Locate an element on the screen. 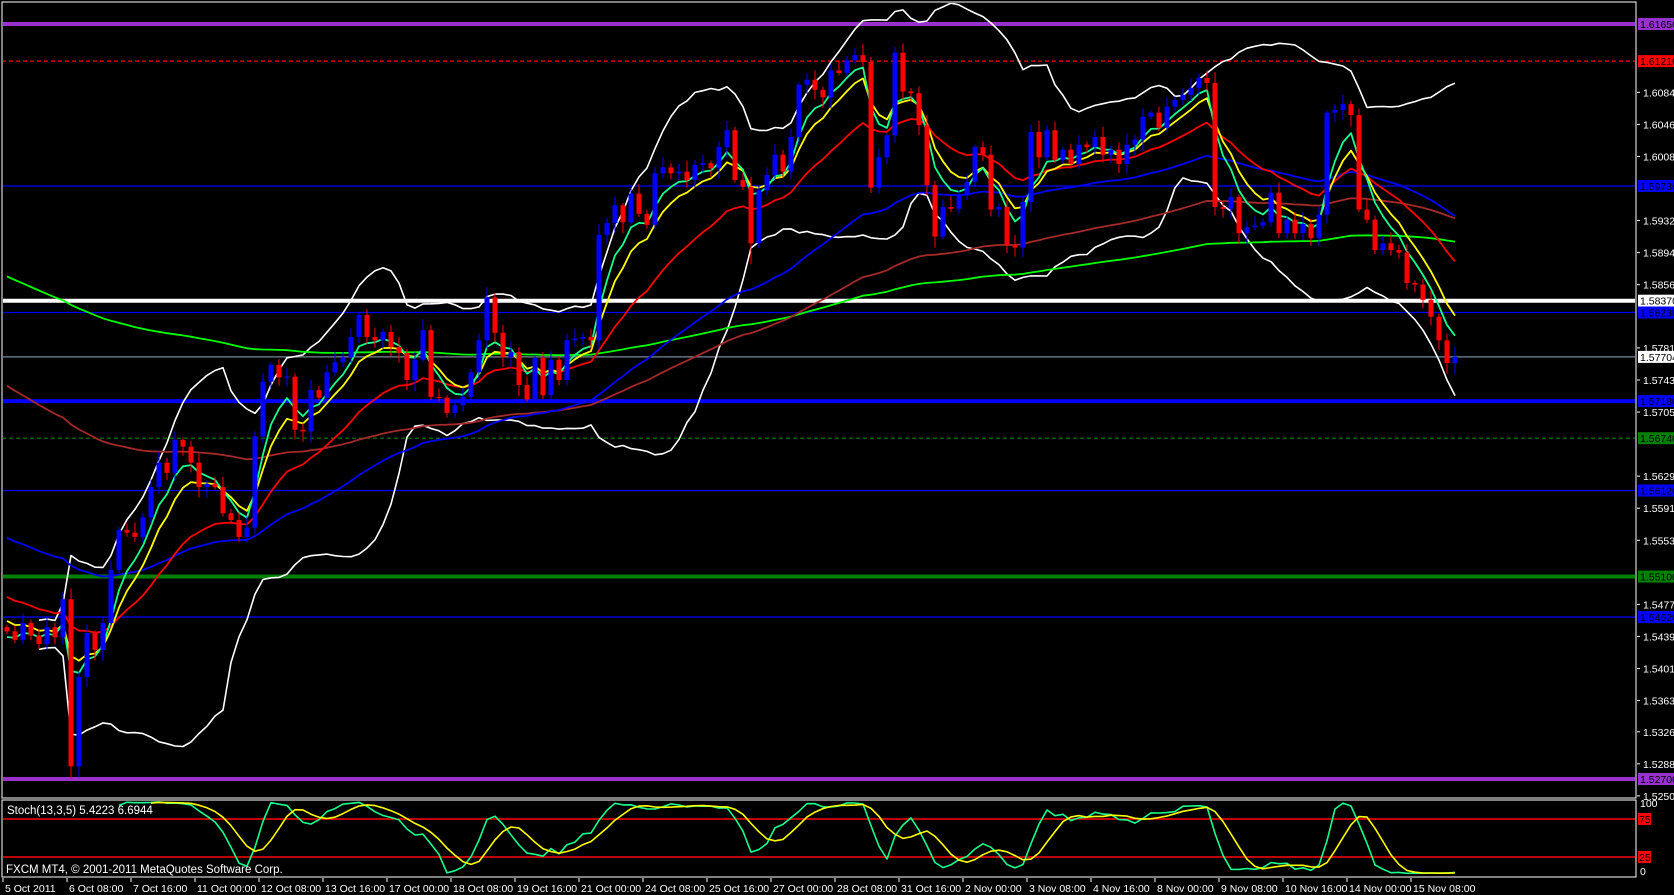 This screenshot has width=1674, height=895. price-tick-label: 1.55530 is located at coordinates (1658, 541).